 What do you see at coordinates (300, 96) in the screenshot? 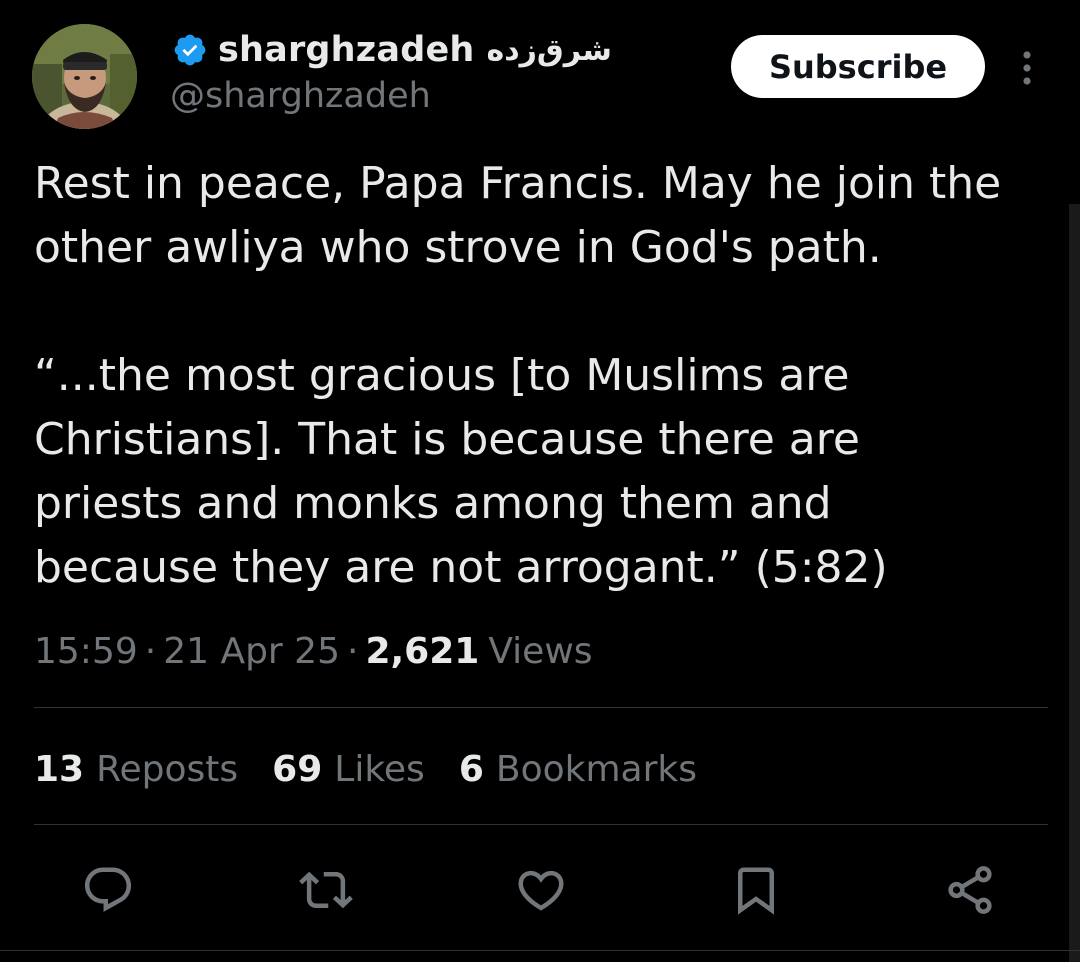
I see `author-handle: @sharghzadeh` at bounding box center [300, 96].